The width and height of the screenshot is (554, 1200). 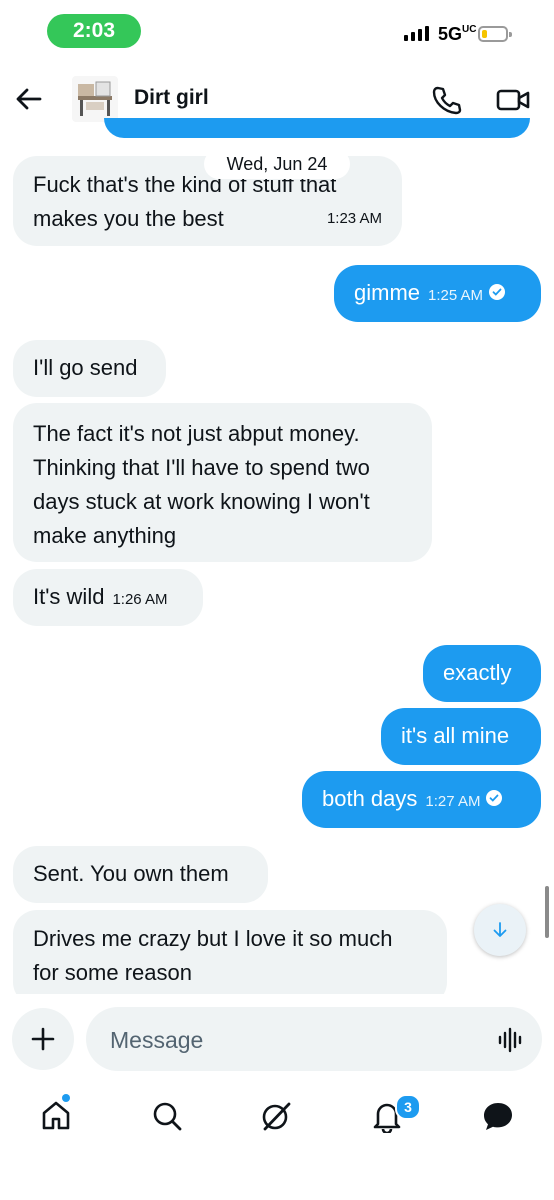 I want to click on home-icon, so click(x=56, y=1115).